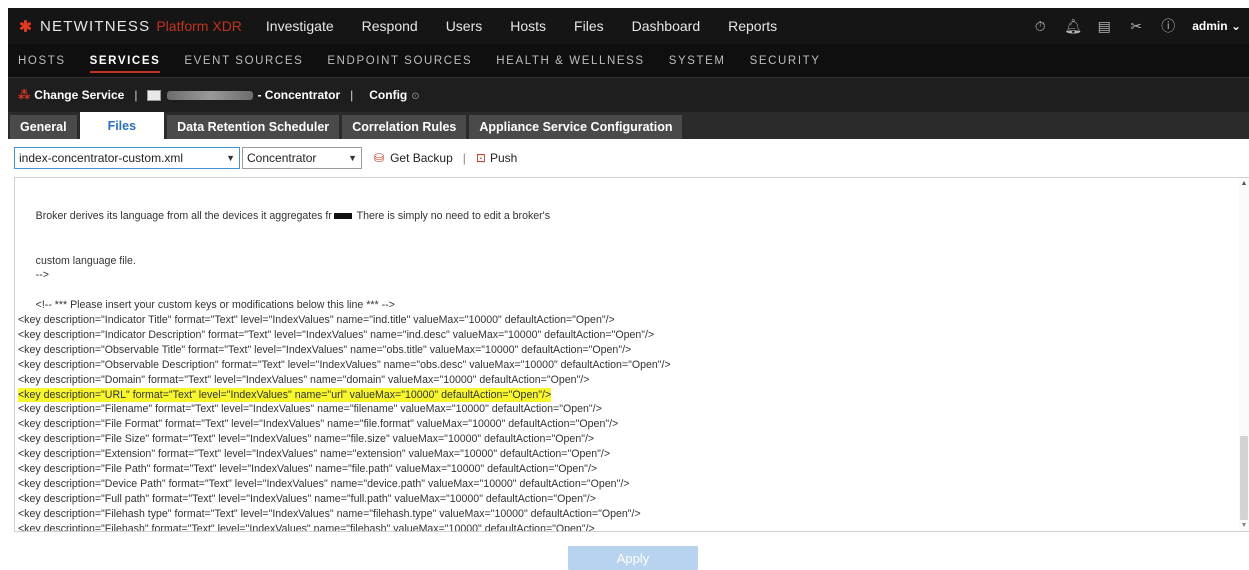  Describe the element at coordinates (1040, 26) in the screenshot. I see `timer-icon: ⏱` at that location.